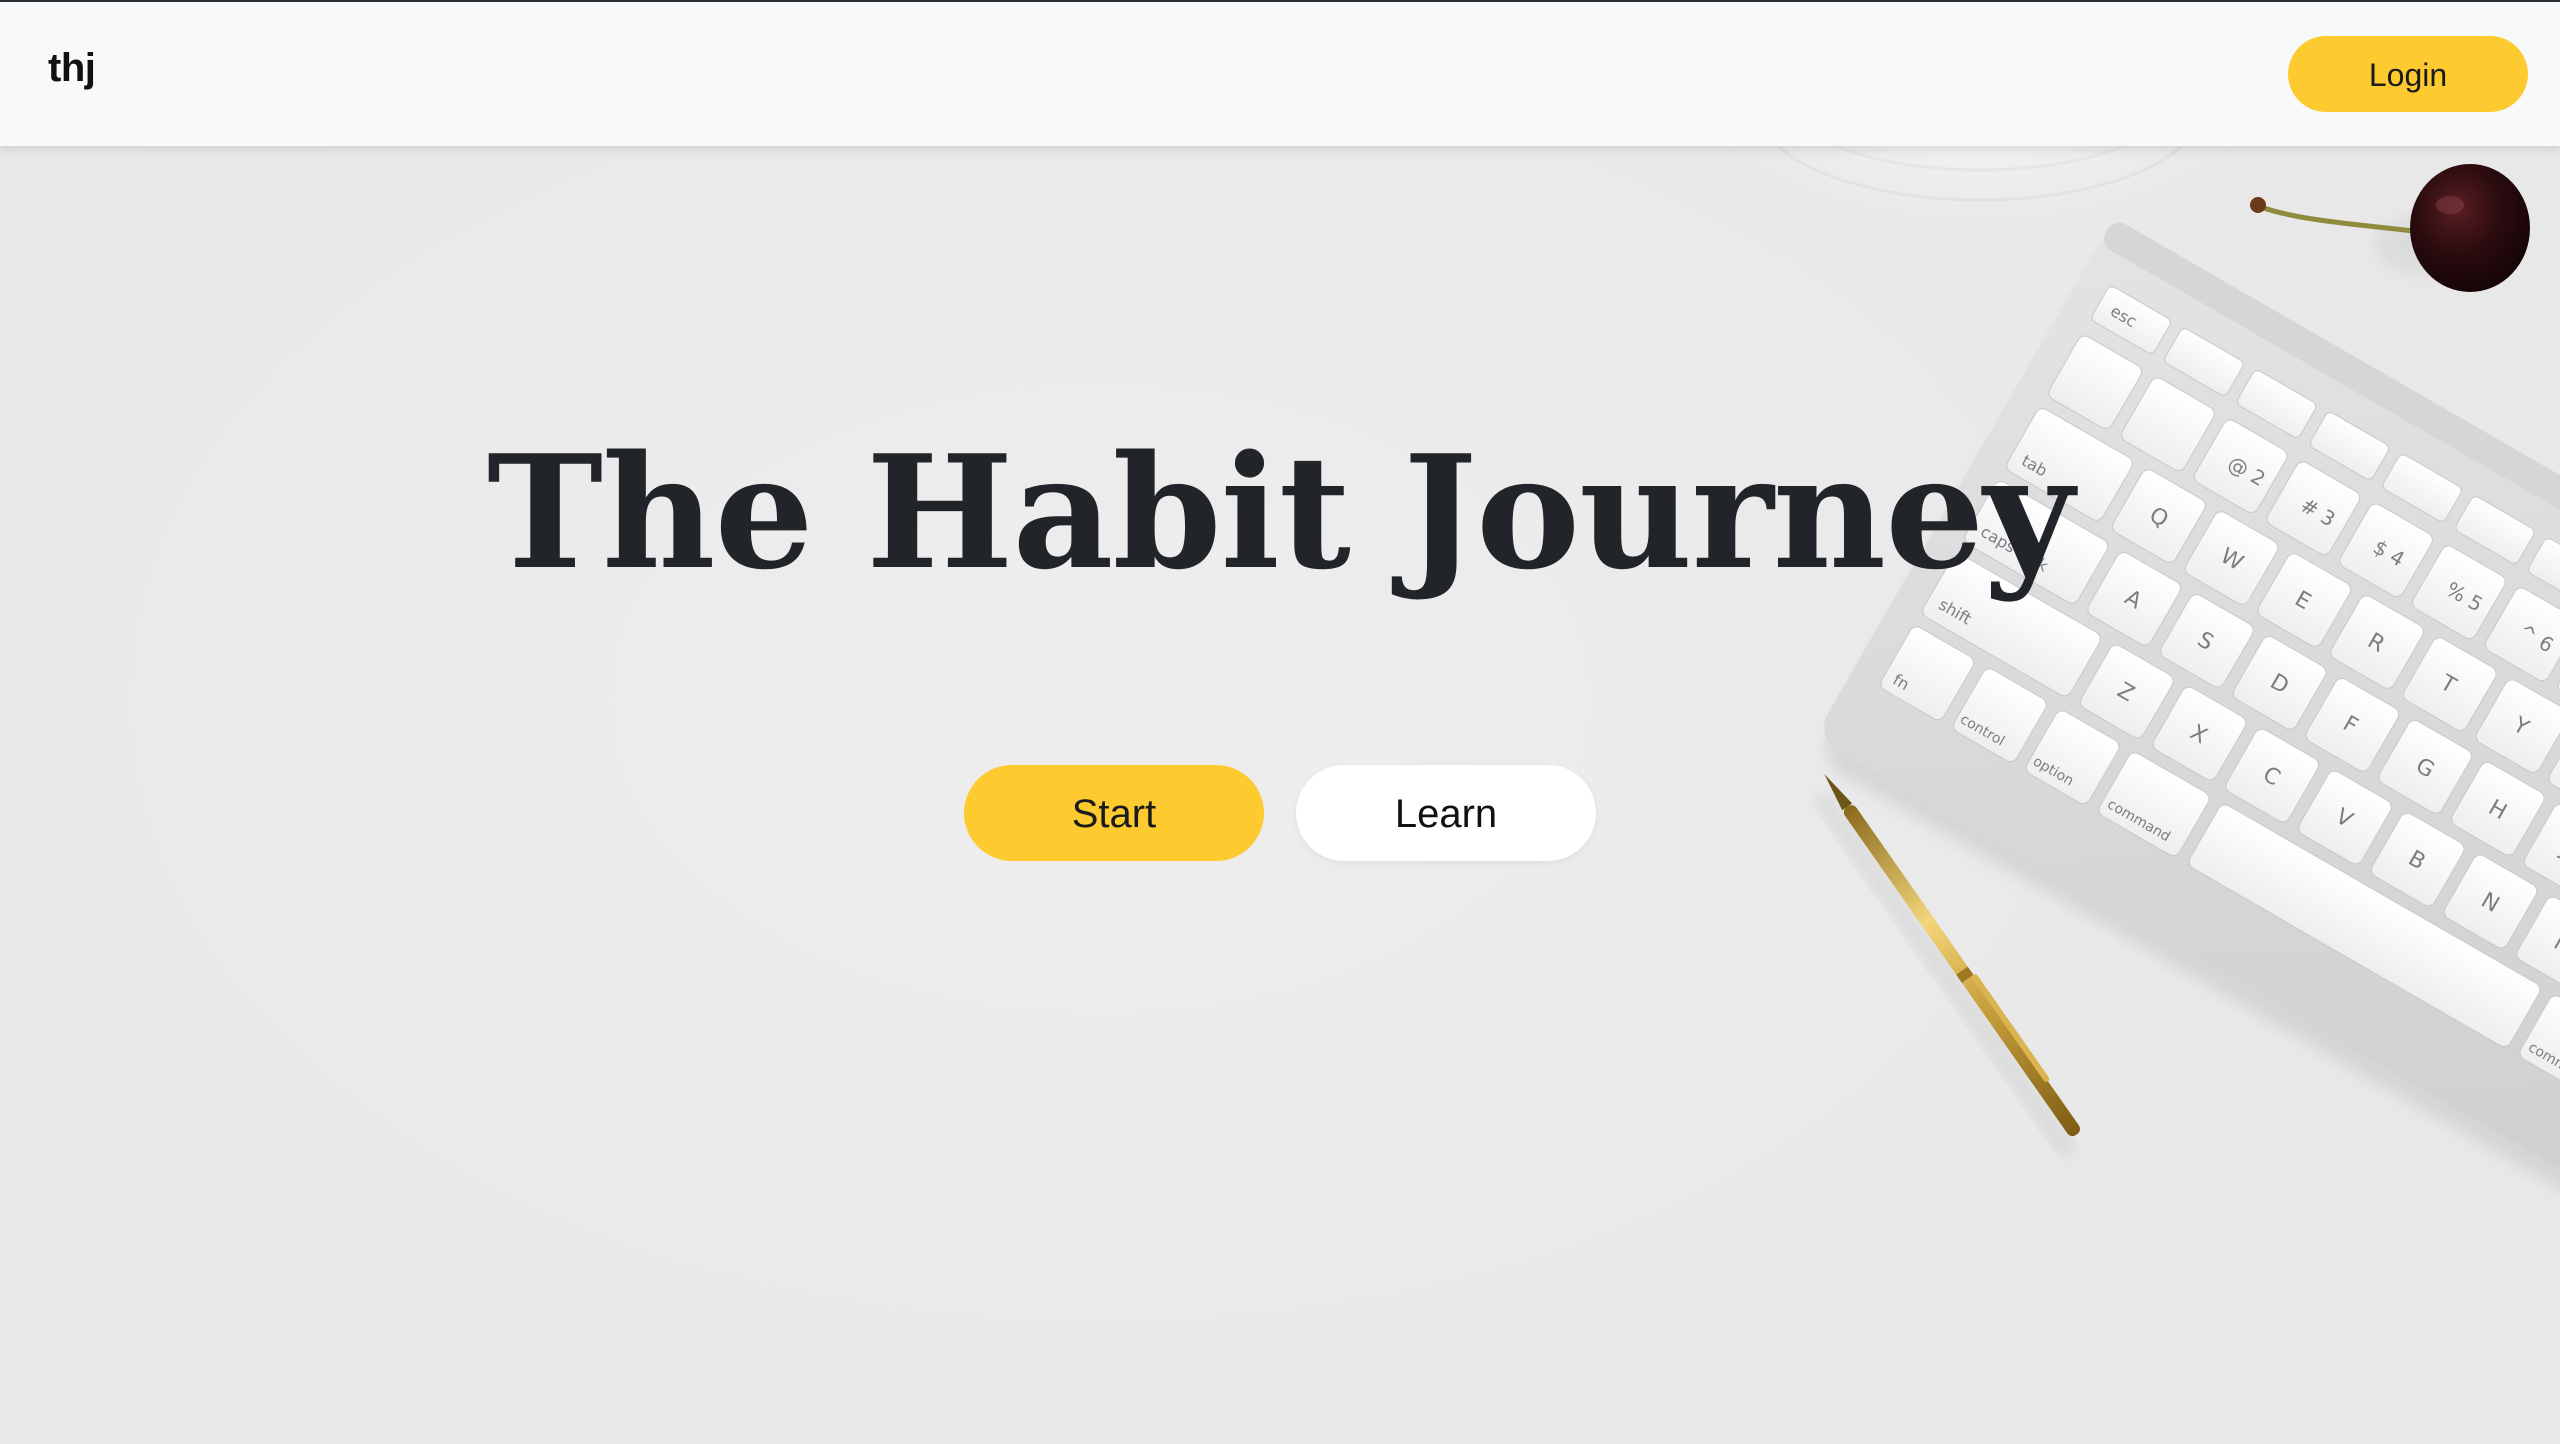 The image size is (2560, 1444). I want to click on learn-button: Learn, so click(1446, 813).